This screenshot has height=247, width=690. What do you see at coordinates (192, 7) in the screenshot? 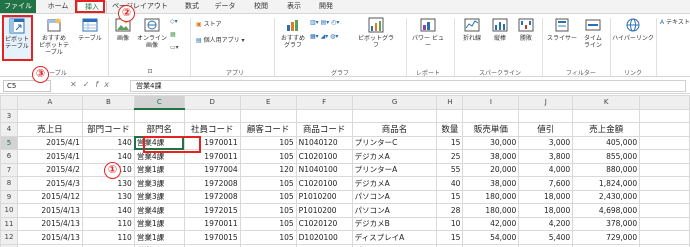
I see `tab-formulas: 数式` at bounding box center [192, 7].